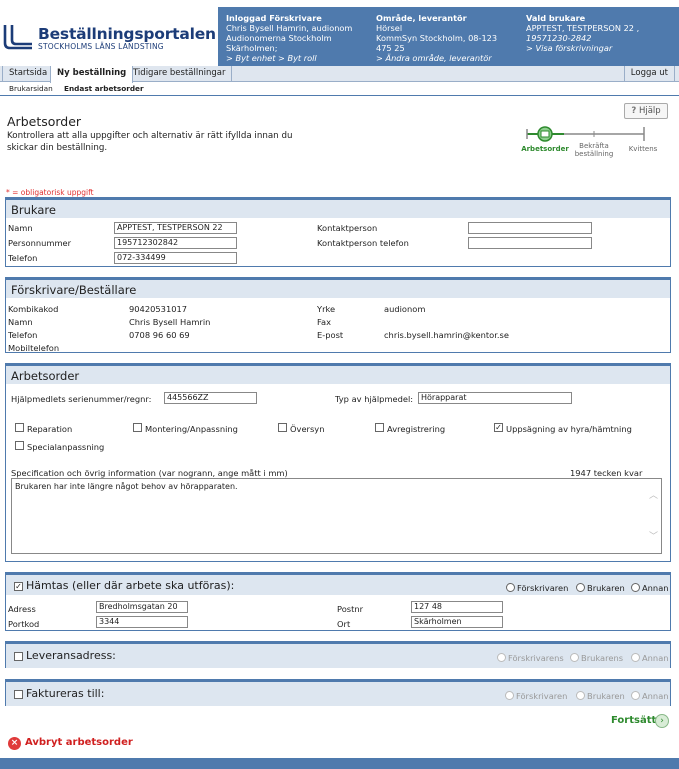  What do you see at coordinates (634, 111) in the screenshot?
I see `question-icon: ?` at bounding box center [634, 111].